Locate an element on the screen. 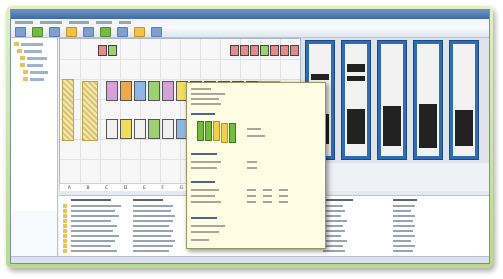 The height and width of the screenshot is (279, 503). ribbon-toolbar is located at coordinates (250, 32).